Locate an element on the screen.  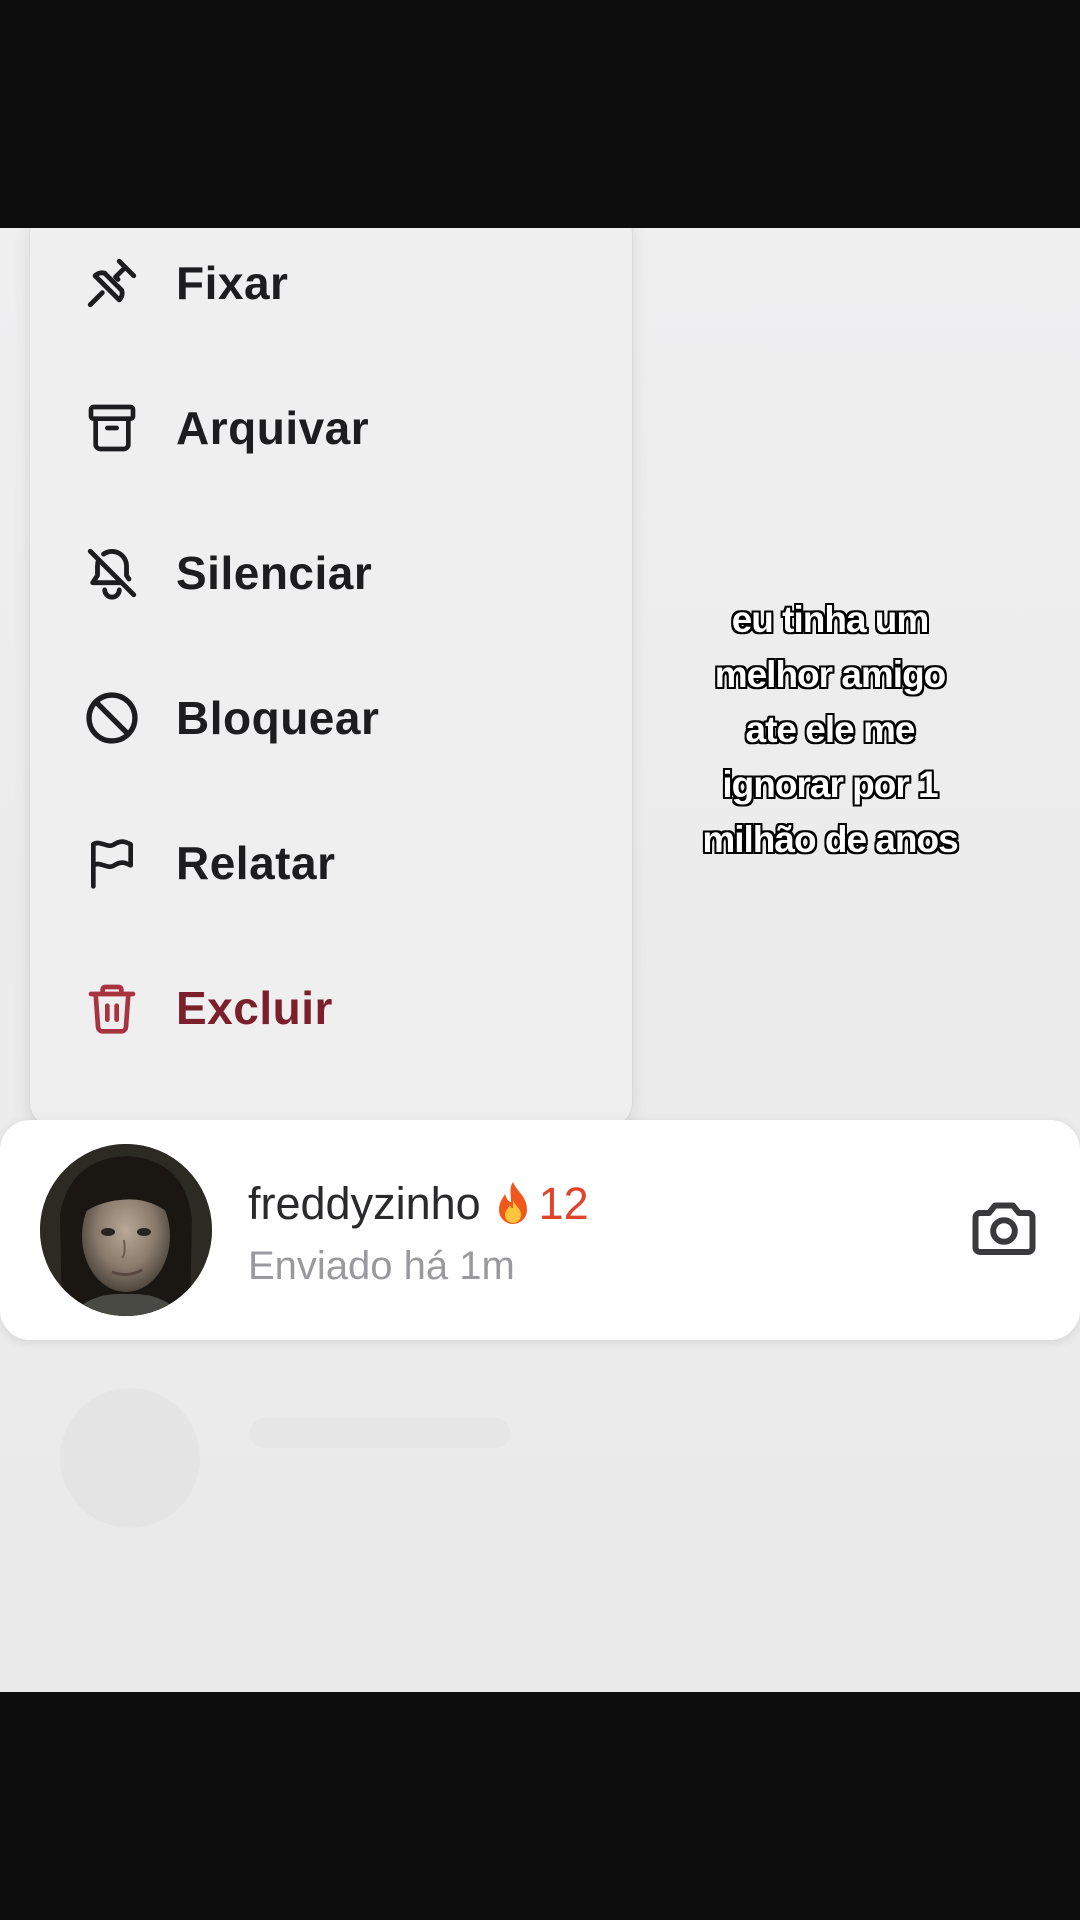
menu-item-label: Arquivar is located at coordinates (273, 428).